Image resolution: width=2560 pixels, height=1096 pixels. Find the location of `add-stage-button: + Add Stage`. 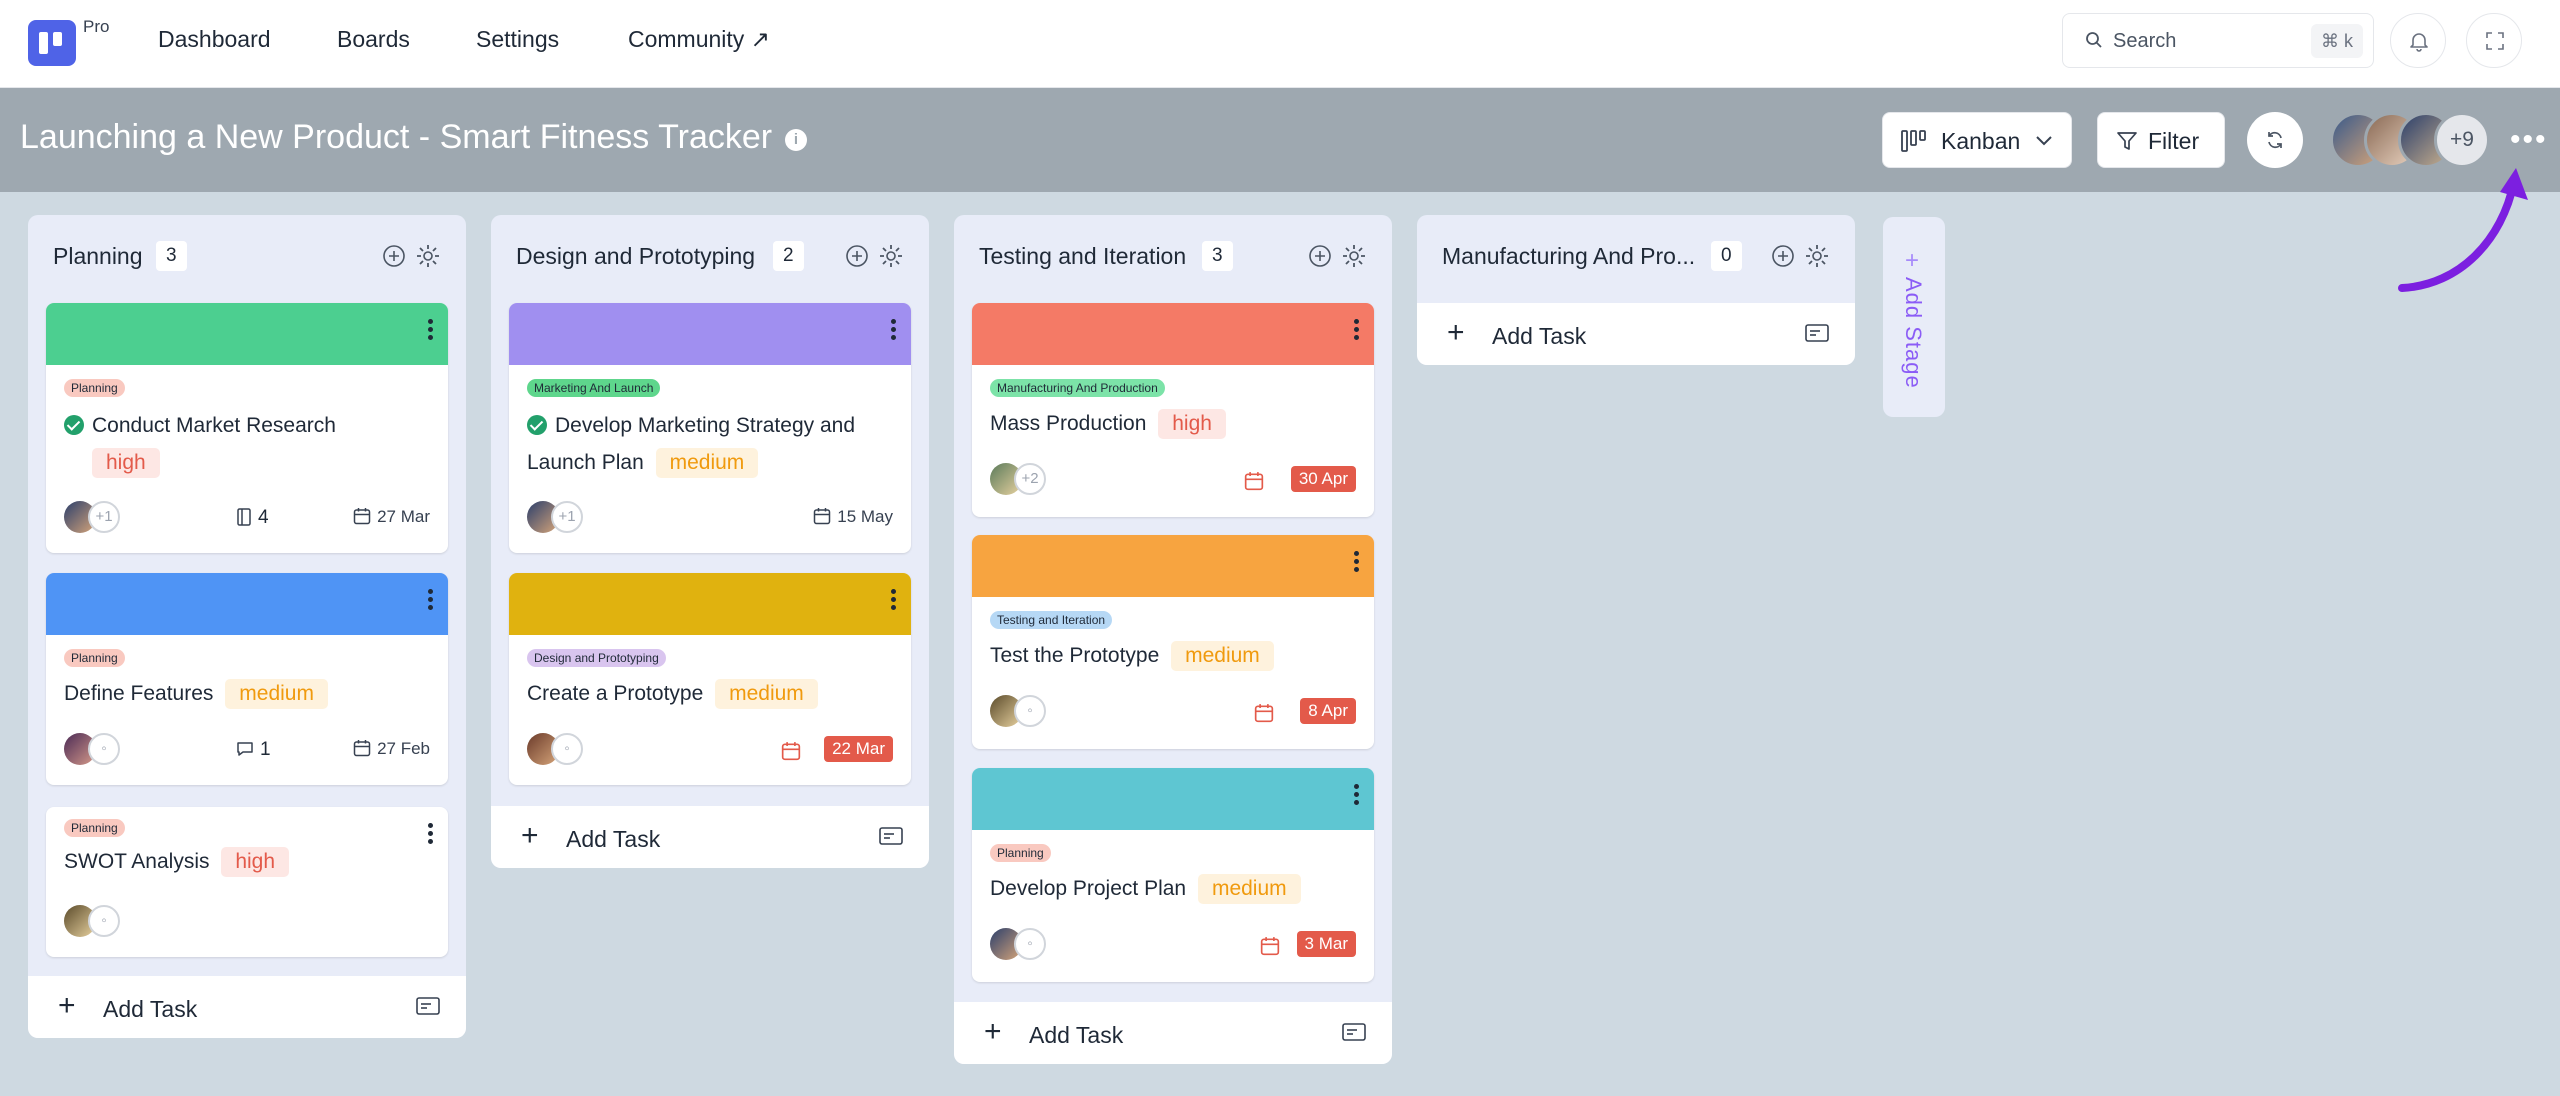

add-stage-button: + Add Stage is located at coordinates (1914, 317).